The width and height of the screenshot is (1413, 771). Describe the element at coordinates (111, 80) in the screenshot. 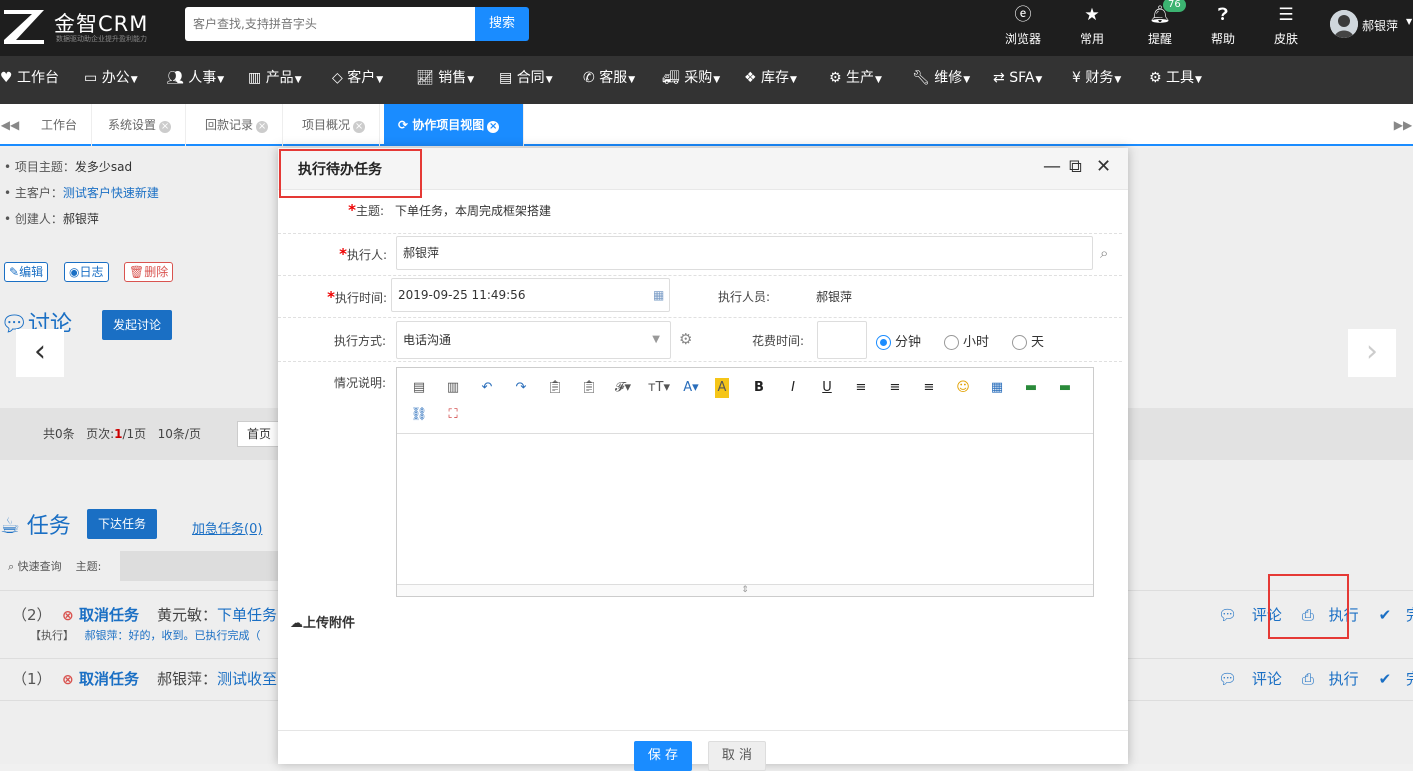

I see `nav-item-office: ▭ 办公▼` at that location.